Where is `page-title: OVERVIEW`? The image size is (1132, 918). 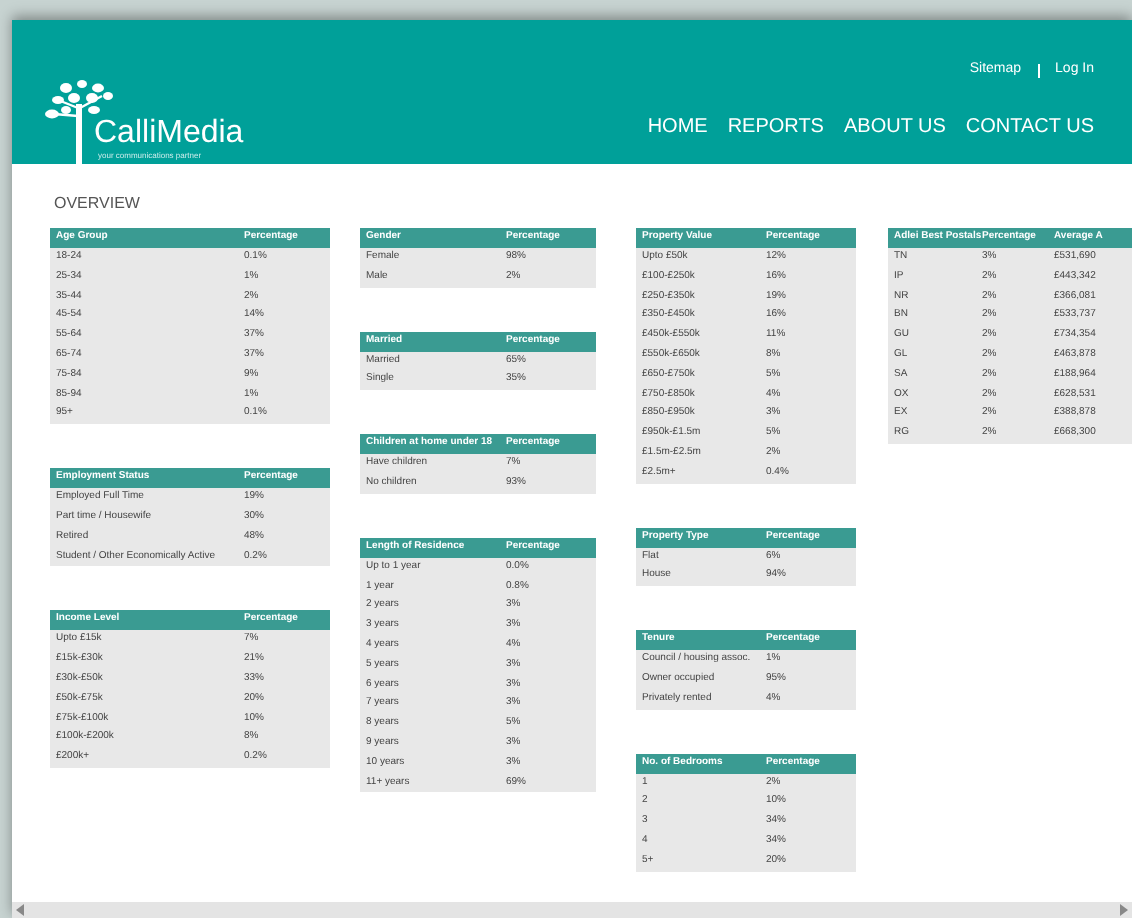
page-title: OVERVIEW is located at coordinates (97, 204).